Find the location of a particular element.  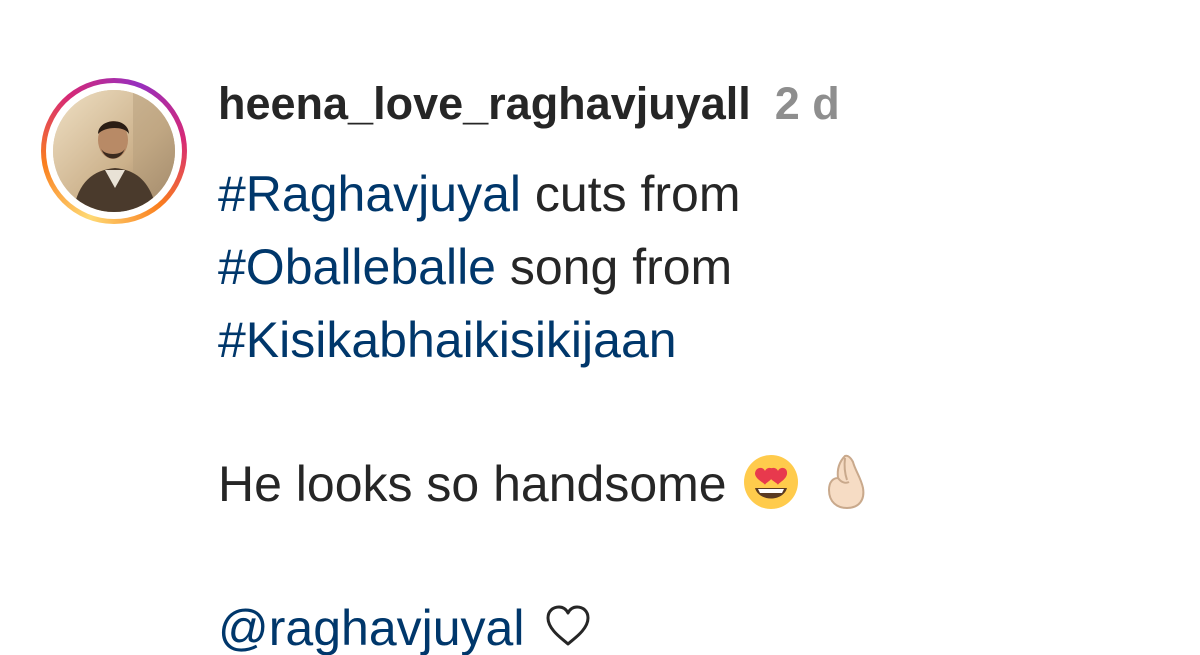

comment-line: He looks so handsome is located at coordinates (698, 484).